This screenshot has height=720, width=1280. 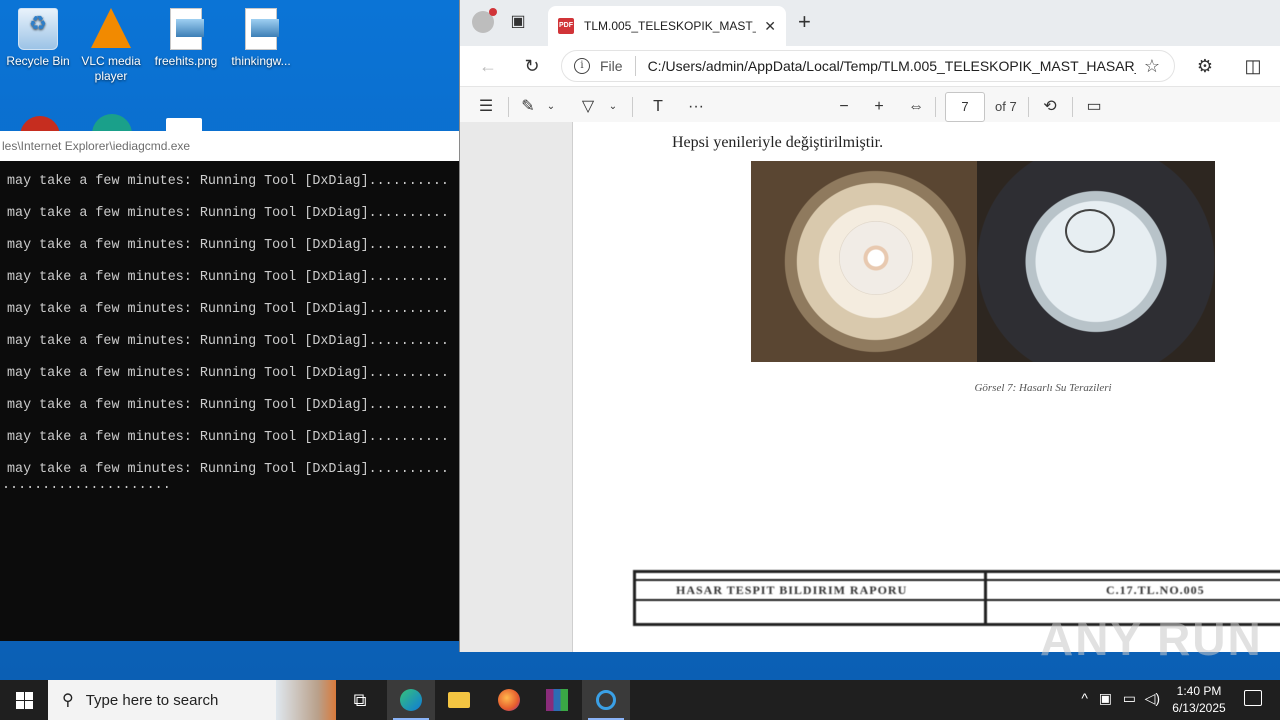 I want to click on tab-title: TLM.005_TELESKOPIK_MAST_HASAR, so click(x=670, y=26).